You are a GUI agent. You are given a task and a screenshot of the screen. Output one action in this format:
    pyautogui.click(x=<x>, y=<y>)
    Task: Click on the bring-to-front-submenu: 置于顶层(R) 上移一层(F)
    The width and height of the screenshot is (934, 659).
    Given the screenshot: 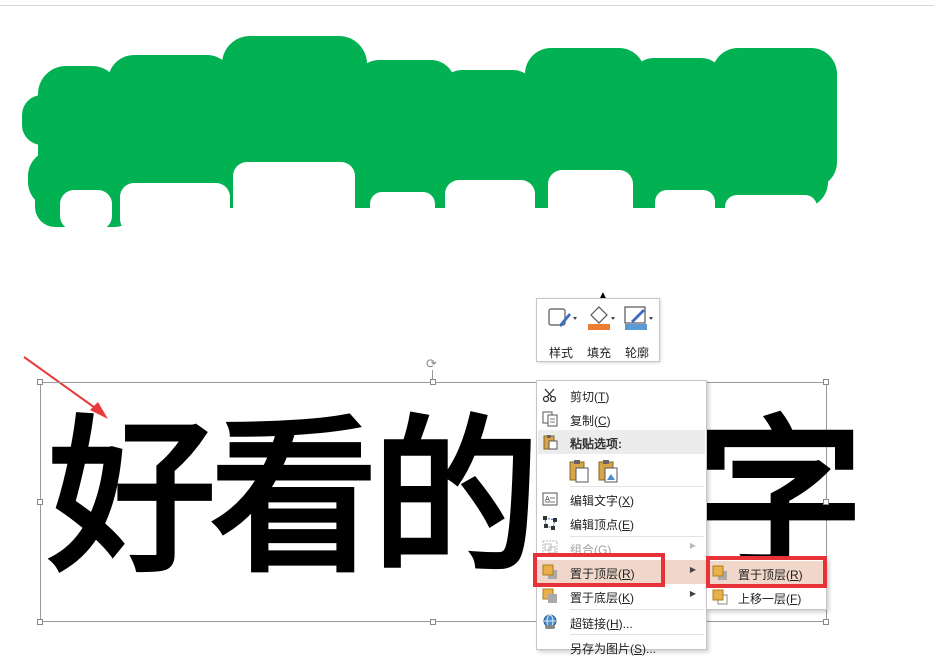 What is the action you would take?
    pyautogui.click(x=766, y=584)
    